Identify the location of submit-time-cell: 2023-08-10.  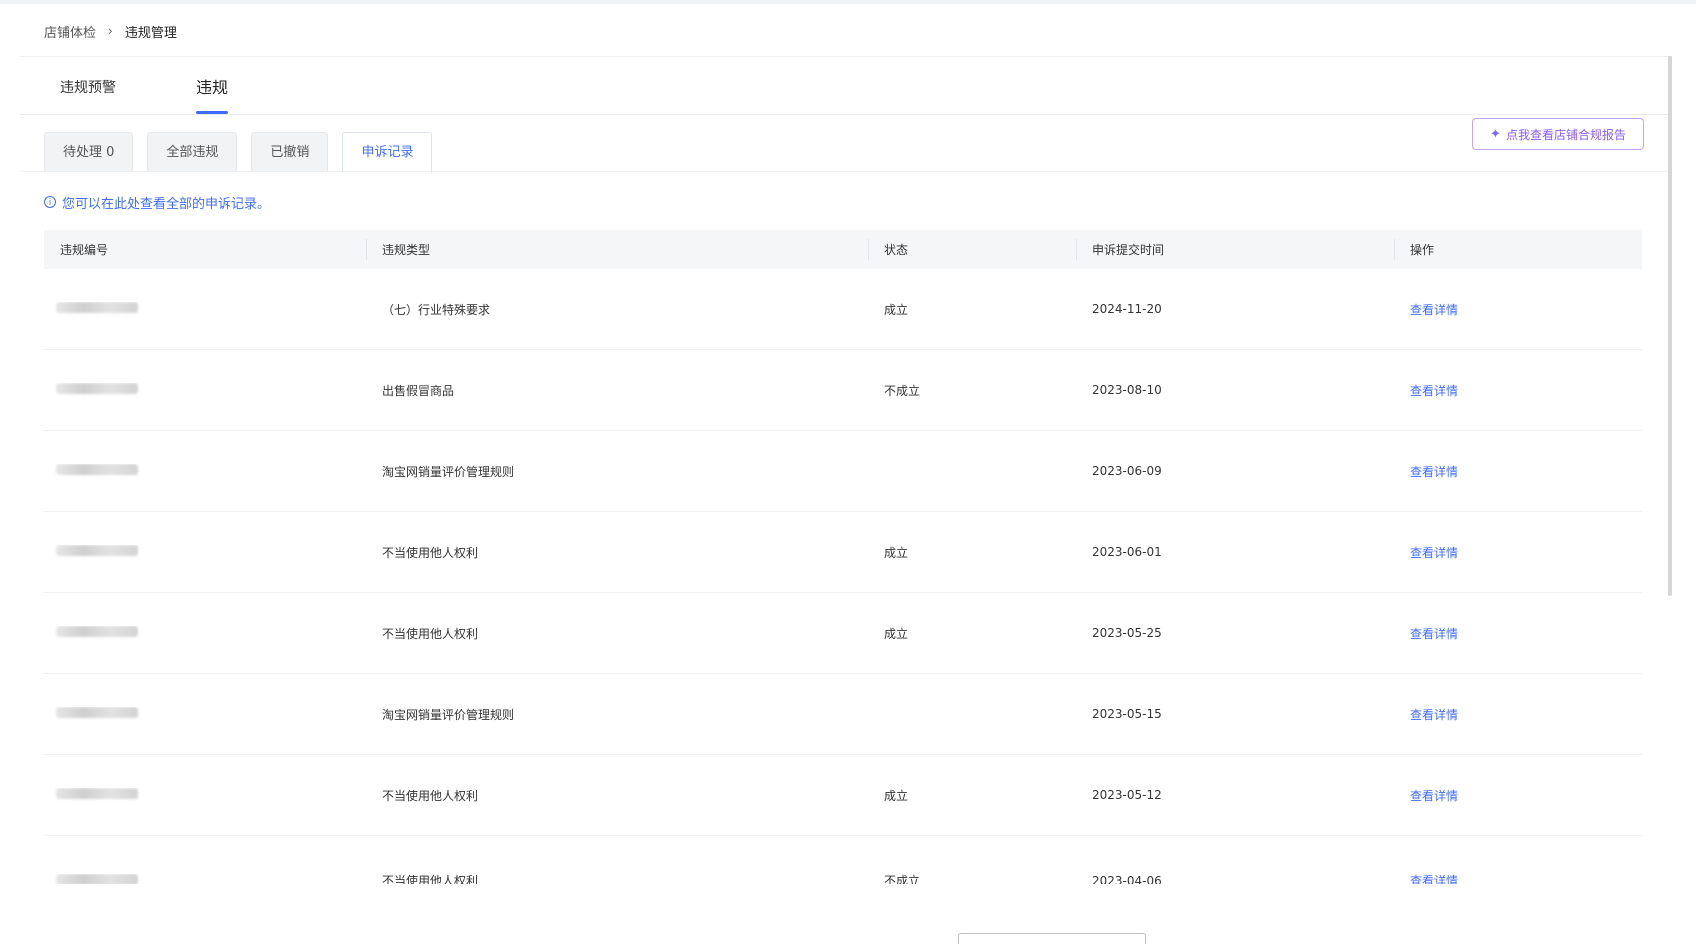
(1127, 390).